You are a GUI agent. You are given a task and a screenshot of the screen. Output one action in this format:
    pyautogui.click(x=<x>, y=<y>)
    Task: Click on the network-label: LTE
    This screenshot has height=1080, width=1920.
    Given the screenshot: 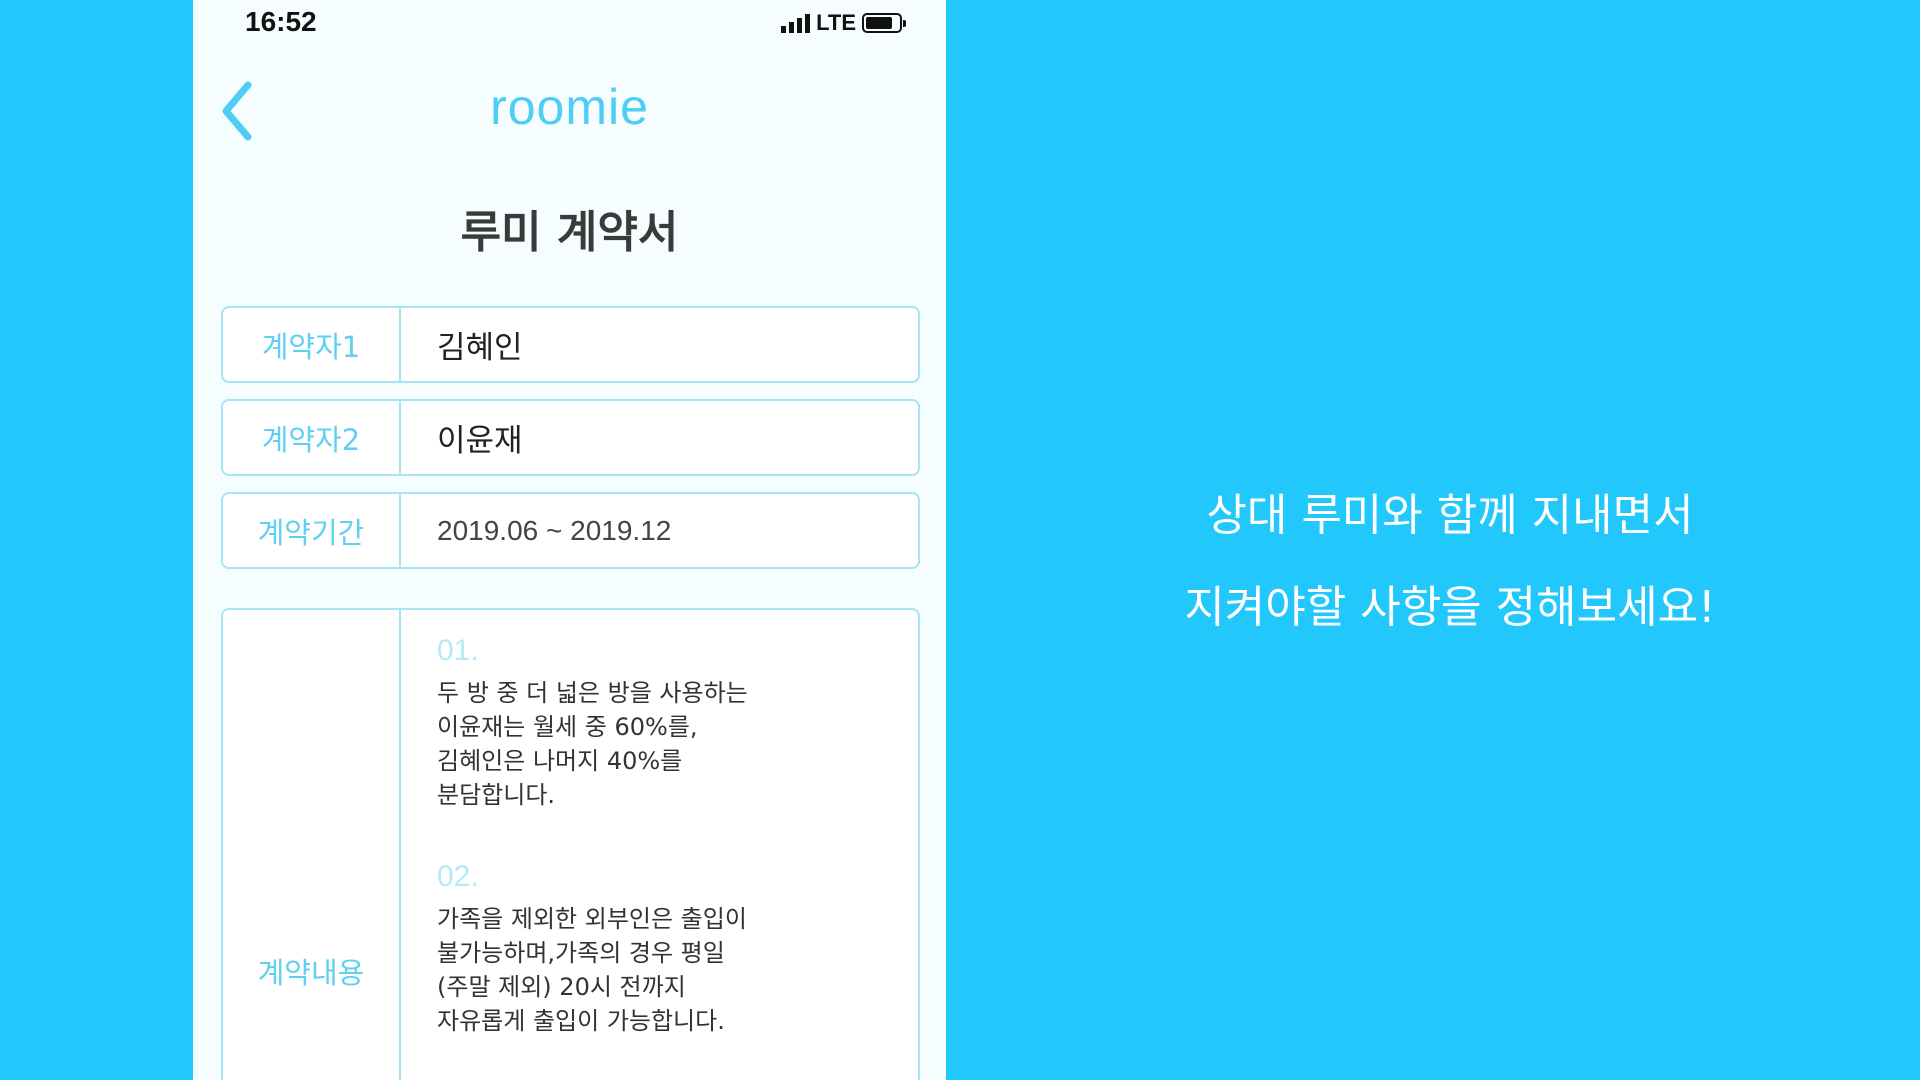 What is the action you would take?
    pyautogui.click(x=836, y=22)
    